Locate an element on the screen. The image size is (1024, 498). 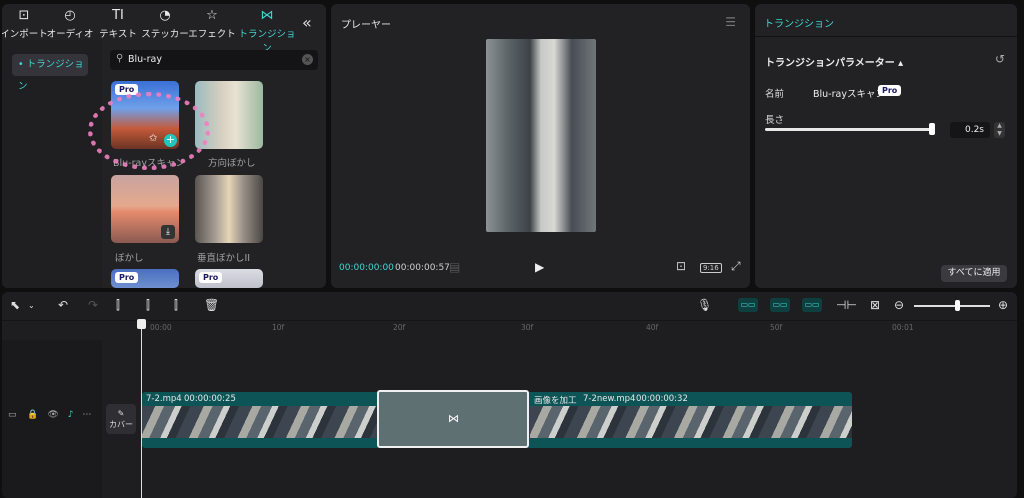
time-ruler: 00:00 10f 20f 30f 40f 50f 00:01 is located at coordinates (577, 329).